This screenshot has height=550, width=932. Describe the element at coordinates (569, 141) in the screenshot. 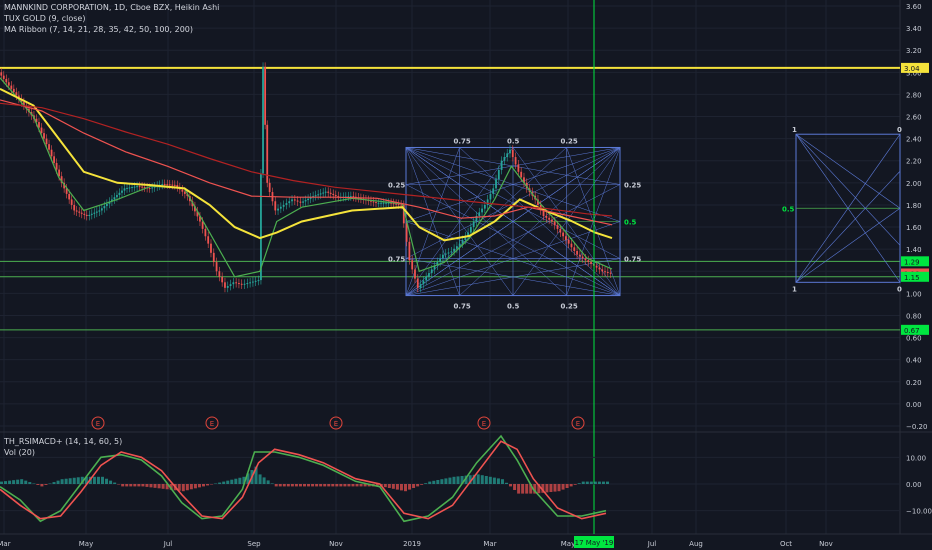

I see `fib-fan-top-label: 0.25` at that location.